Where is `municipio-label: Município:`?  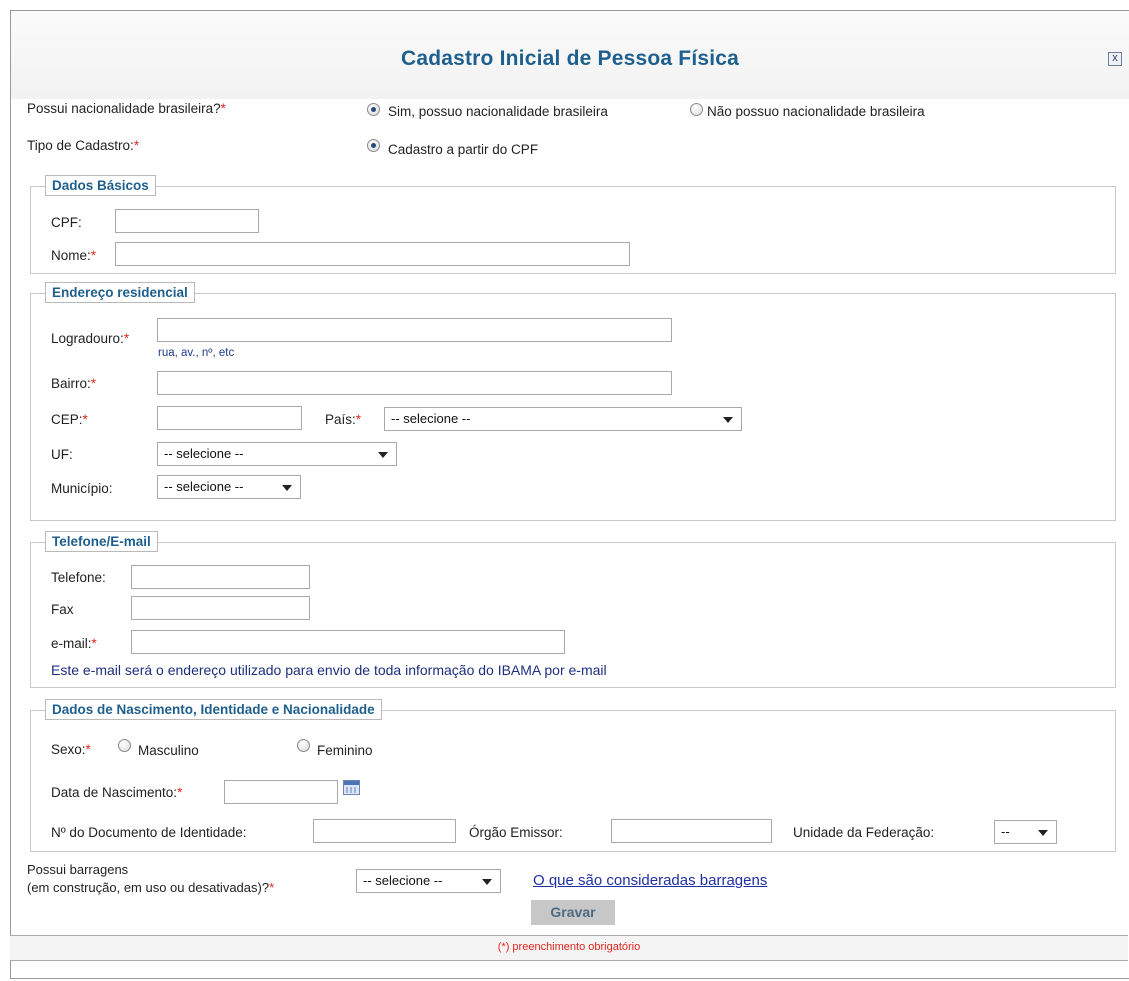
municipio-label: Município: is located at coordinates (82, 488).